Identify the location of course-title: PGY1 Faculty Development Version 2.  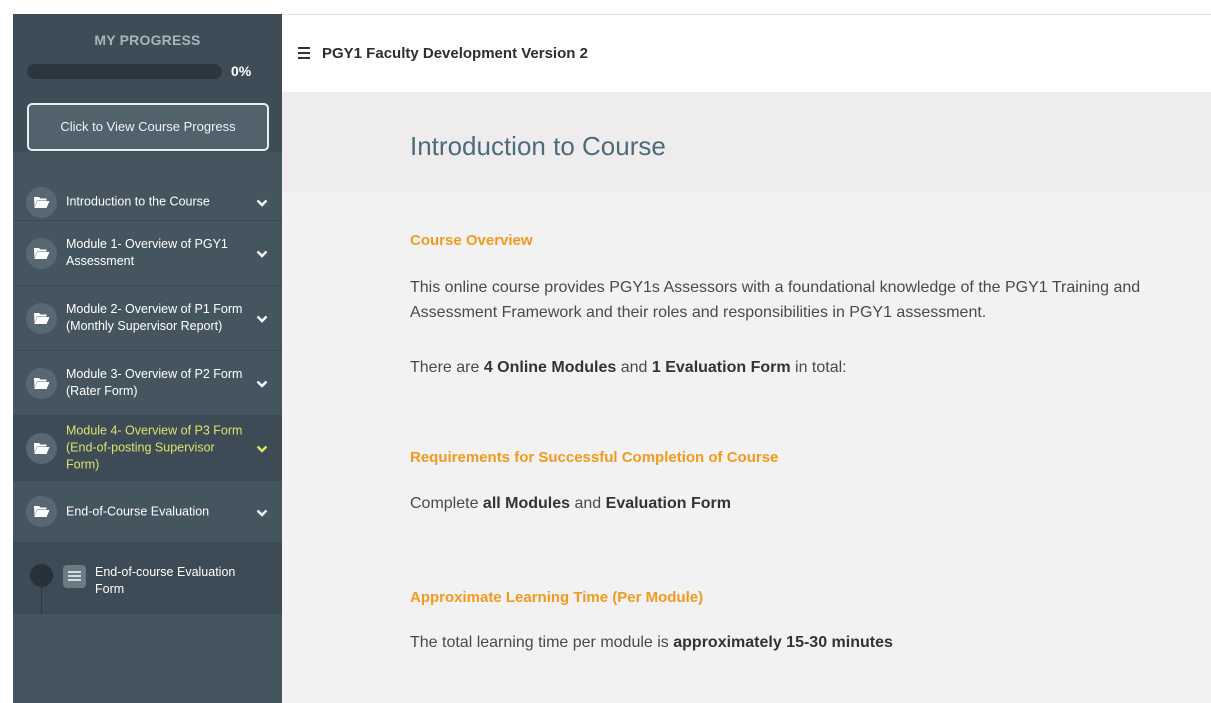
(455, 53).